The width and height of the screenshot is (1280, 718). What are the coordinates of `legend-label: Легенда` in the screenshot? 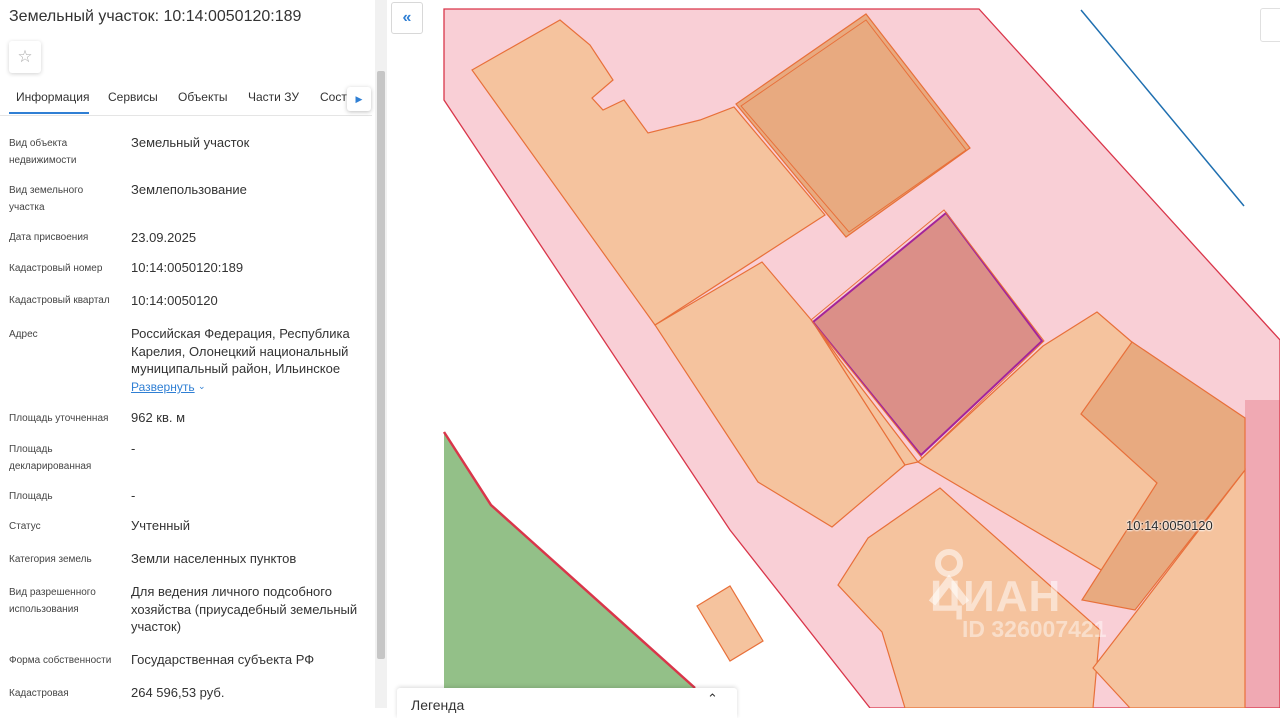 It's located at (438, 705).